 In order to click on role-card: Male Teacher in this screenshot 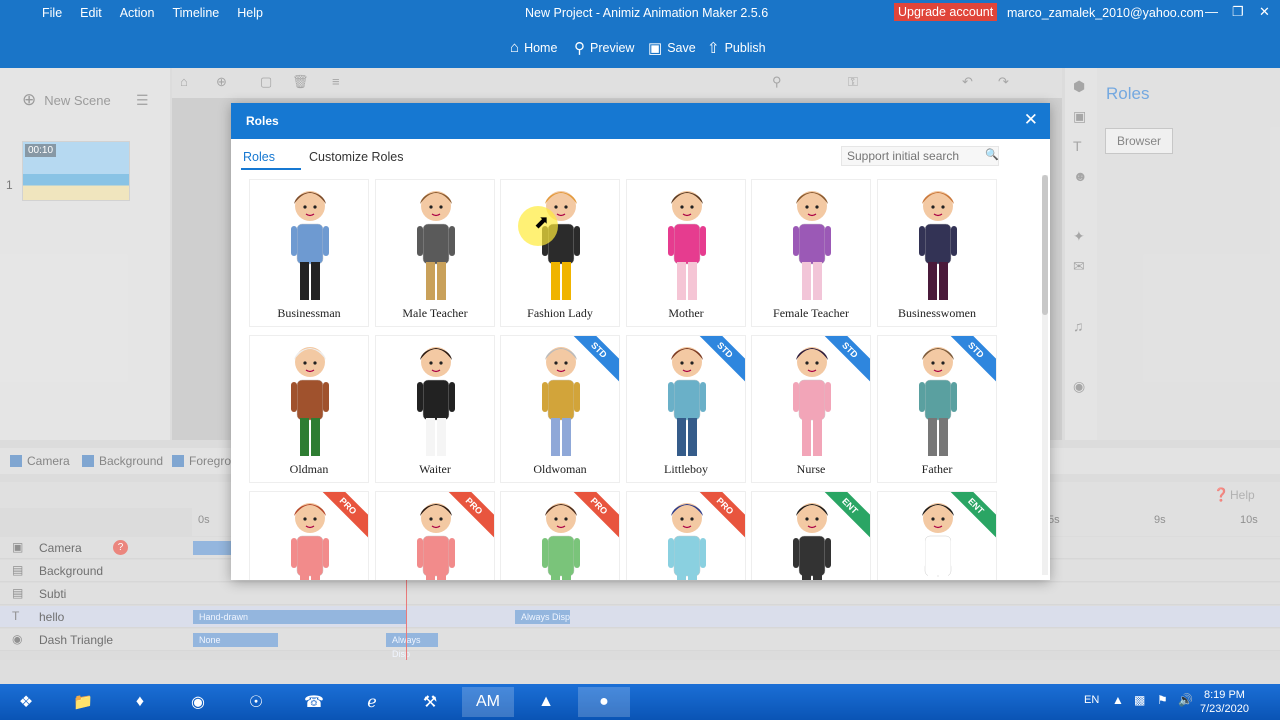, I will do `click(435, 253)`.